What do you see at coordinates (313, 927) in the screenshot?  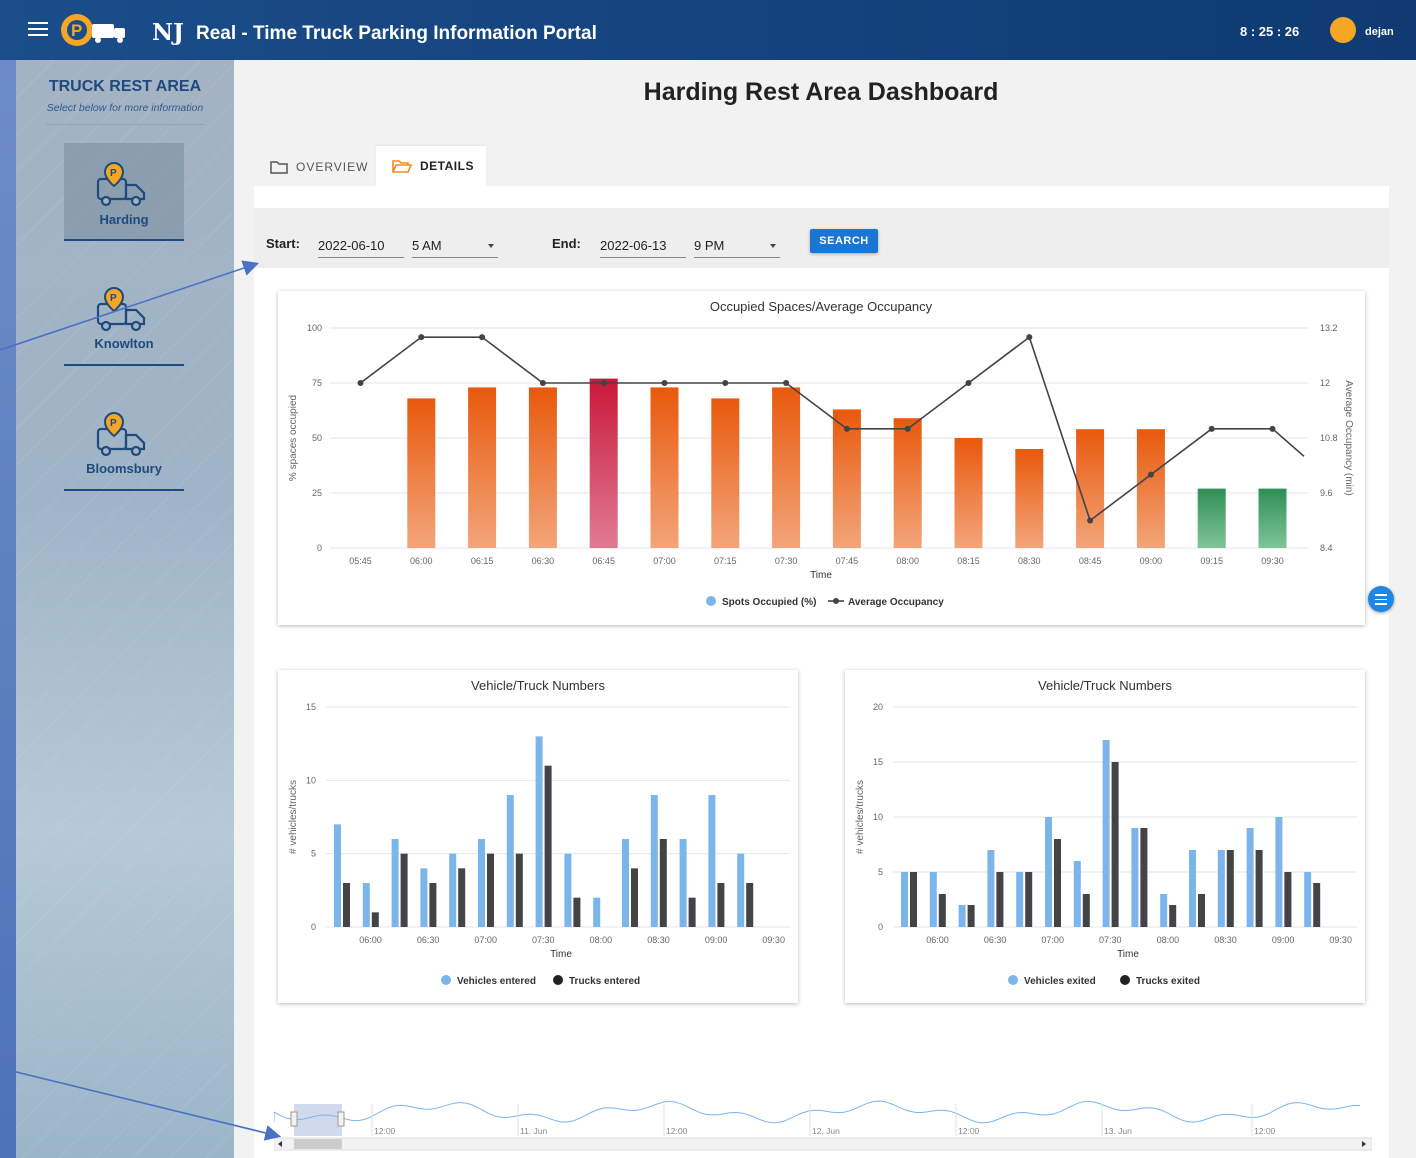 I see `y-tick-label: 0` at bounding box center [313, 927].